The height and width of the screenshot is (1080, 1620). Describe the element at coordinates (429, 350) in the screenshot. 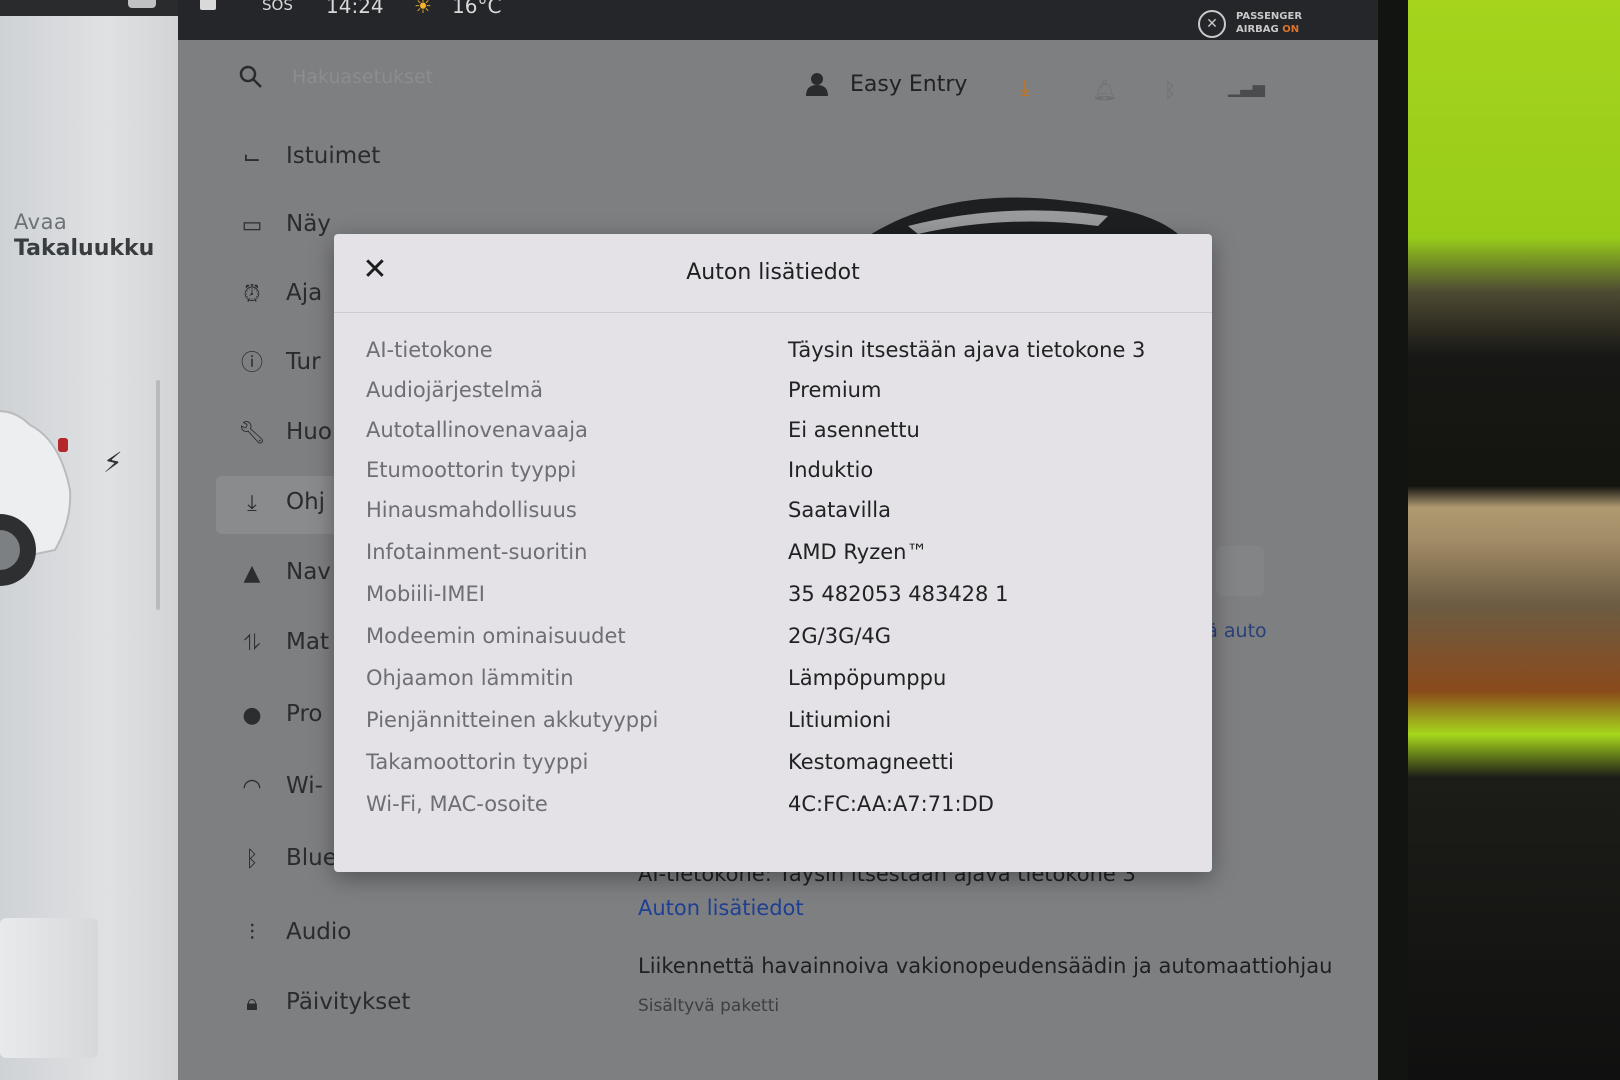

I see `spec-label: AI-tietokone` at that location.